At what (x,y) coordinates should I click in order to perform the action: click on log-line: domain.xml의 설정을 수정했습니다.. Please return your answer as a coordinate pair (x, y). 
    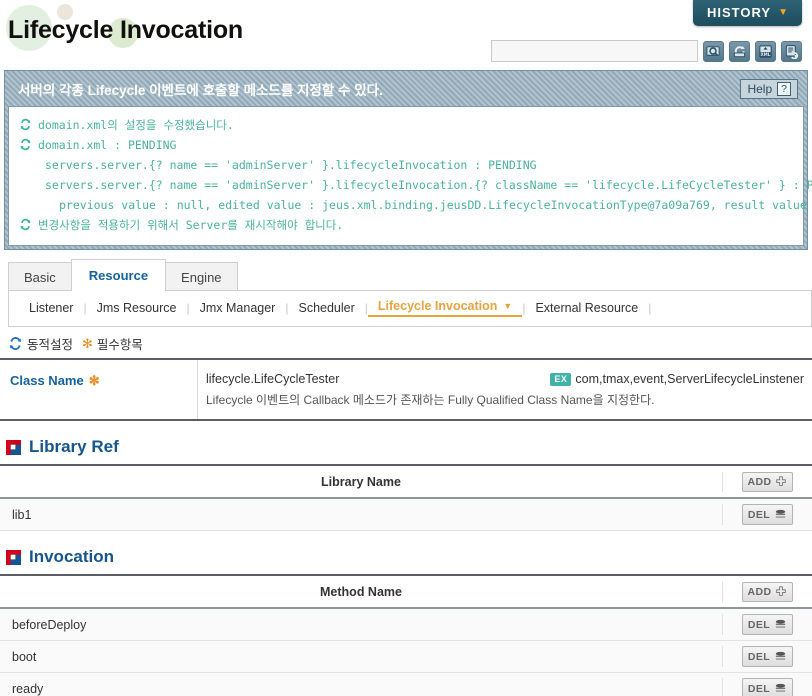
    Looking at the image, I should click on (406, 125).